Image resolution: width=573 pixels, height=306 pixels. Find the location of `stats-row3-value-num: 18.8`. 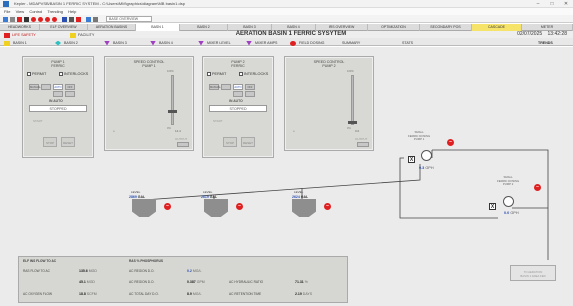

stats-row3-value-num: 18.8 is located at coordinates (82, 294).